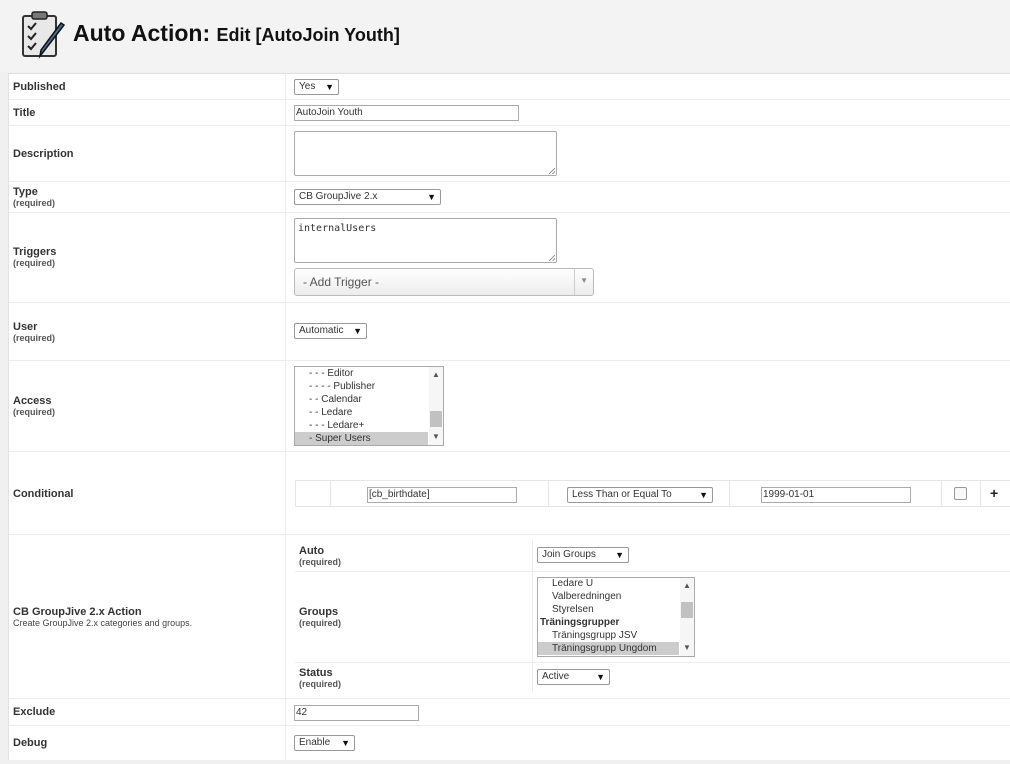  What do you see at coordinates (25, 192) in the screenshot?
I see `type-label: Type` at bounding box center [25, 192].